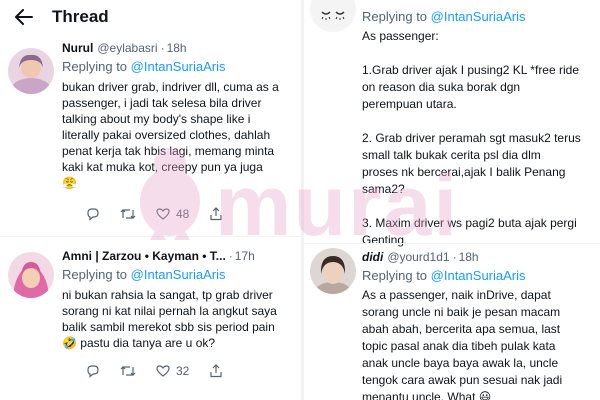  Describe the element at coordinates (245, 256) in the screenshot. I see `timestamp: 17h` at that location.